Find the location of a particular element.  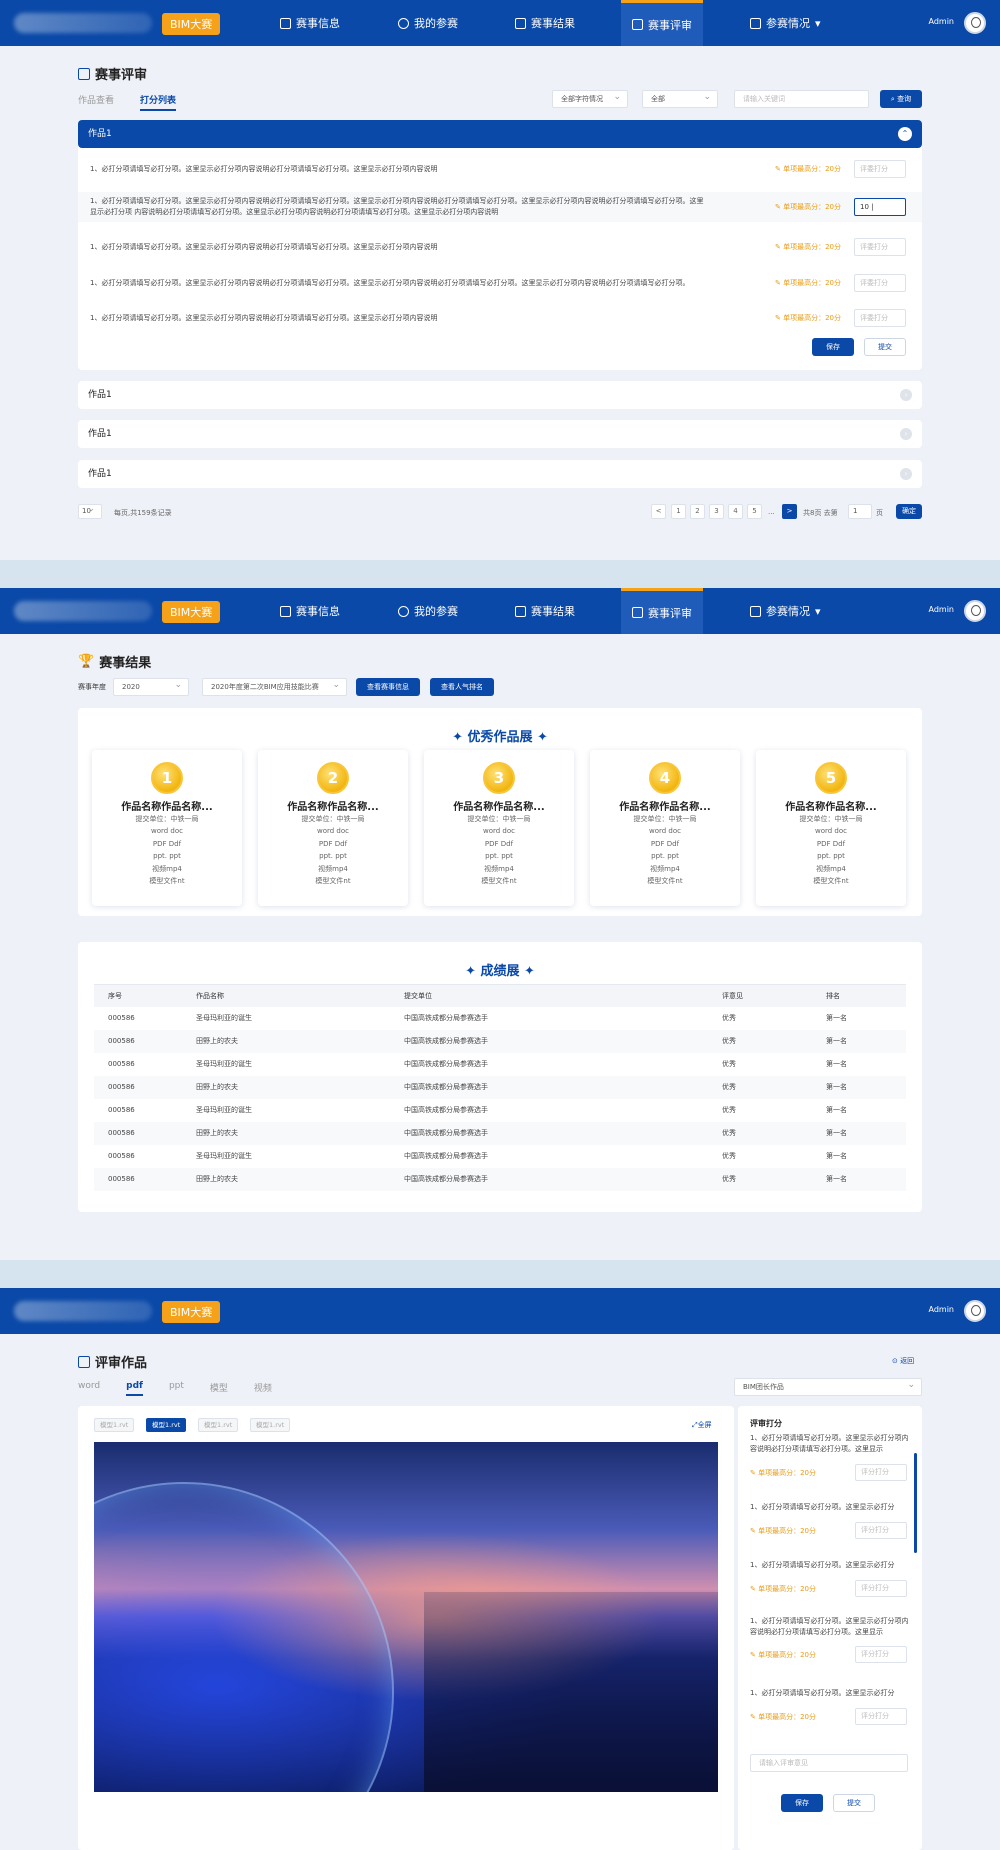

tab-pdf: pdf is located at coordinates (134, 1388).